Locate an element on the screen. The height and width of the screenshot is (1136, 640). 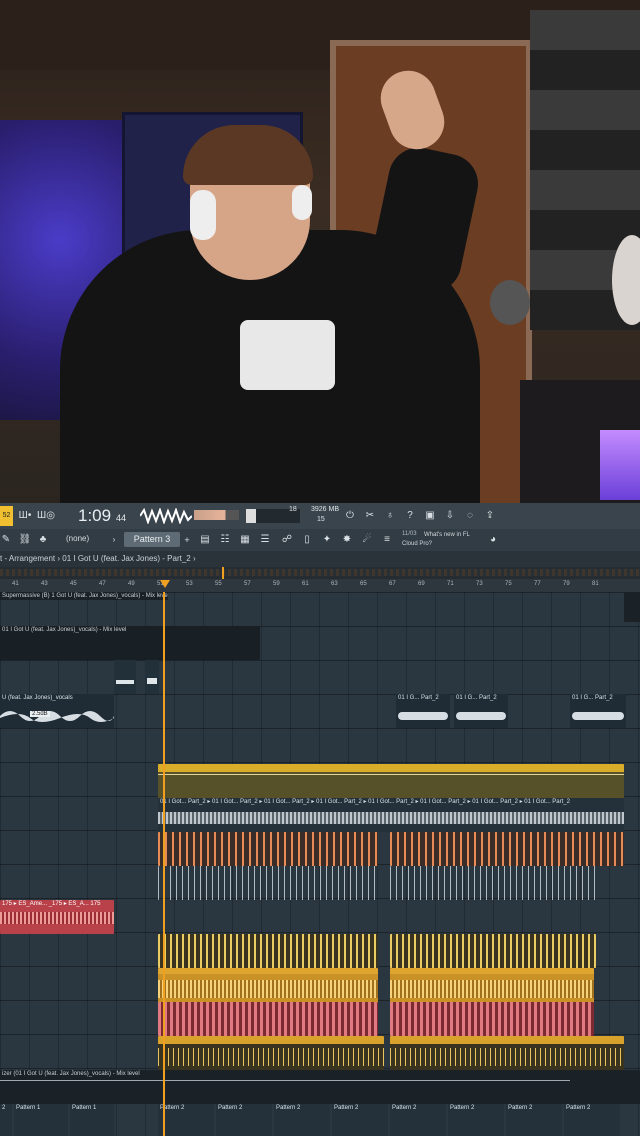
mode-button-2: Ш◎ is located at coordinates (46, 516).